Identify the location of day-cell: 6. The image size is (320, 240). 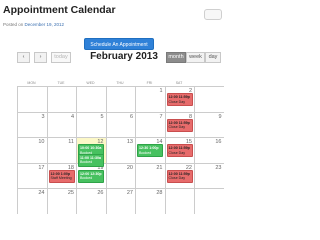
(120, 124).